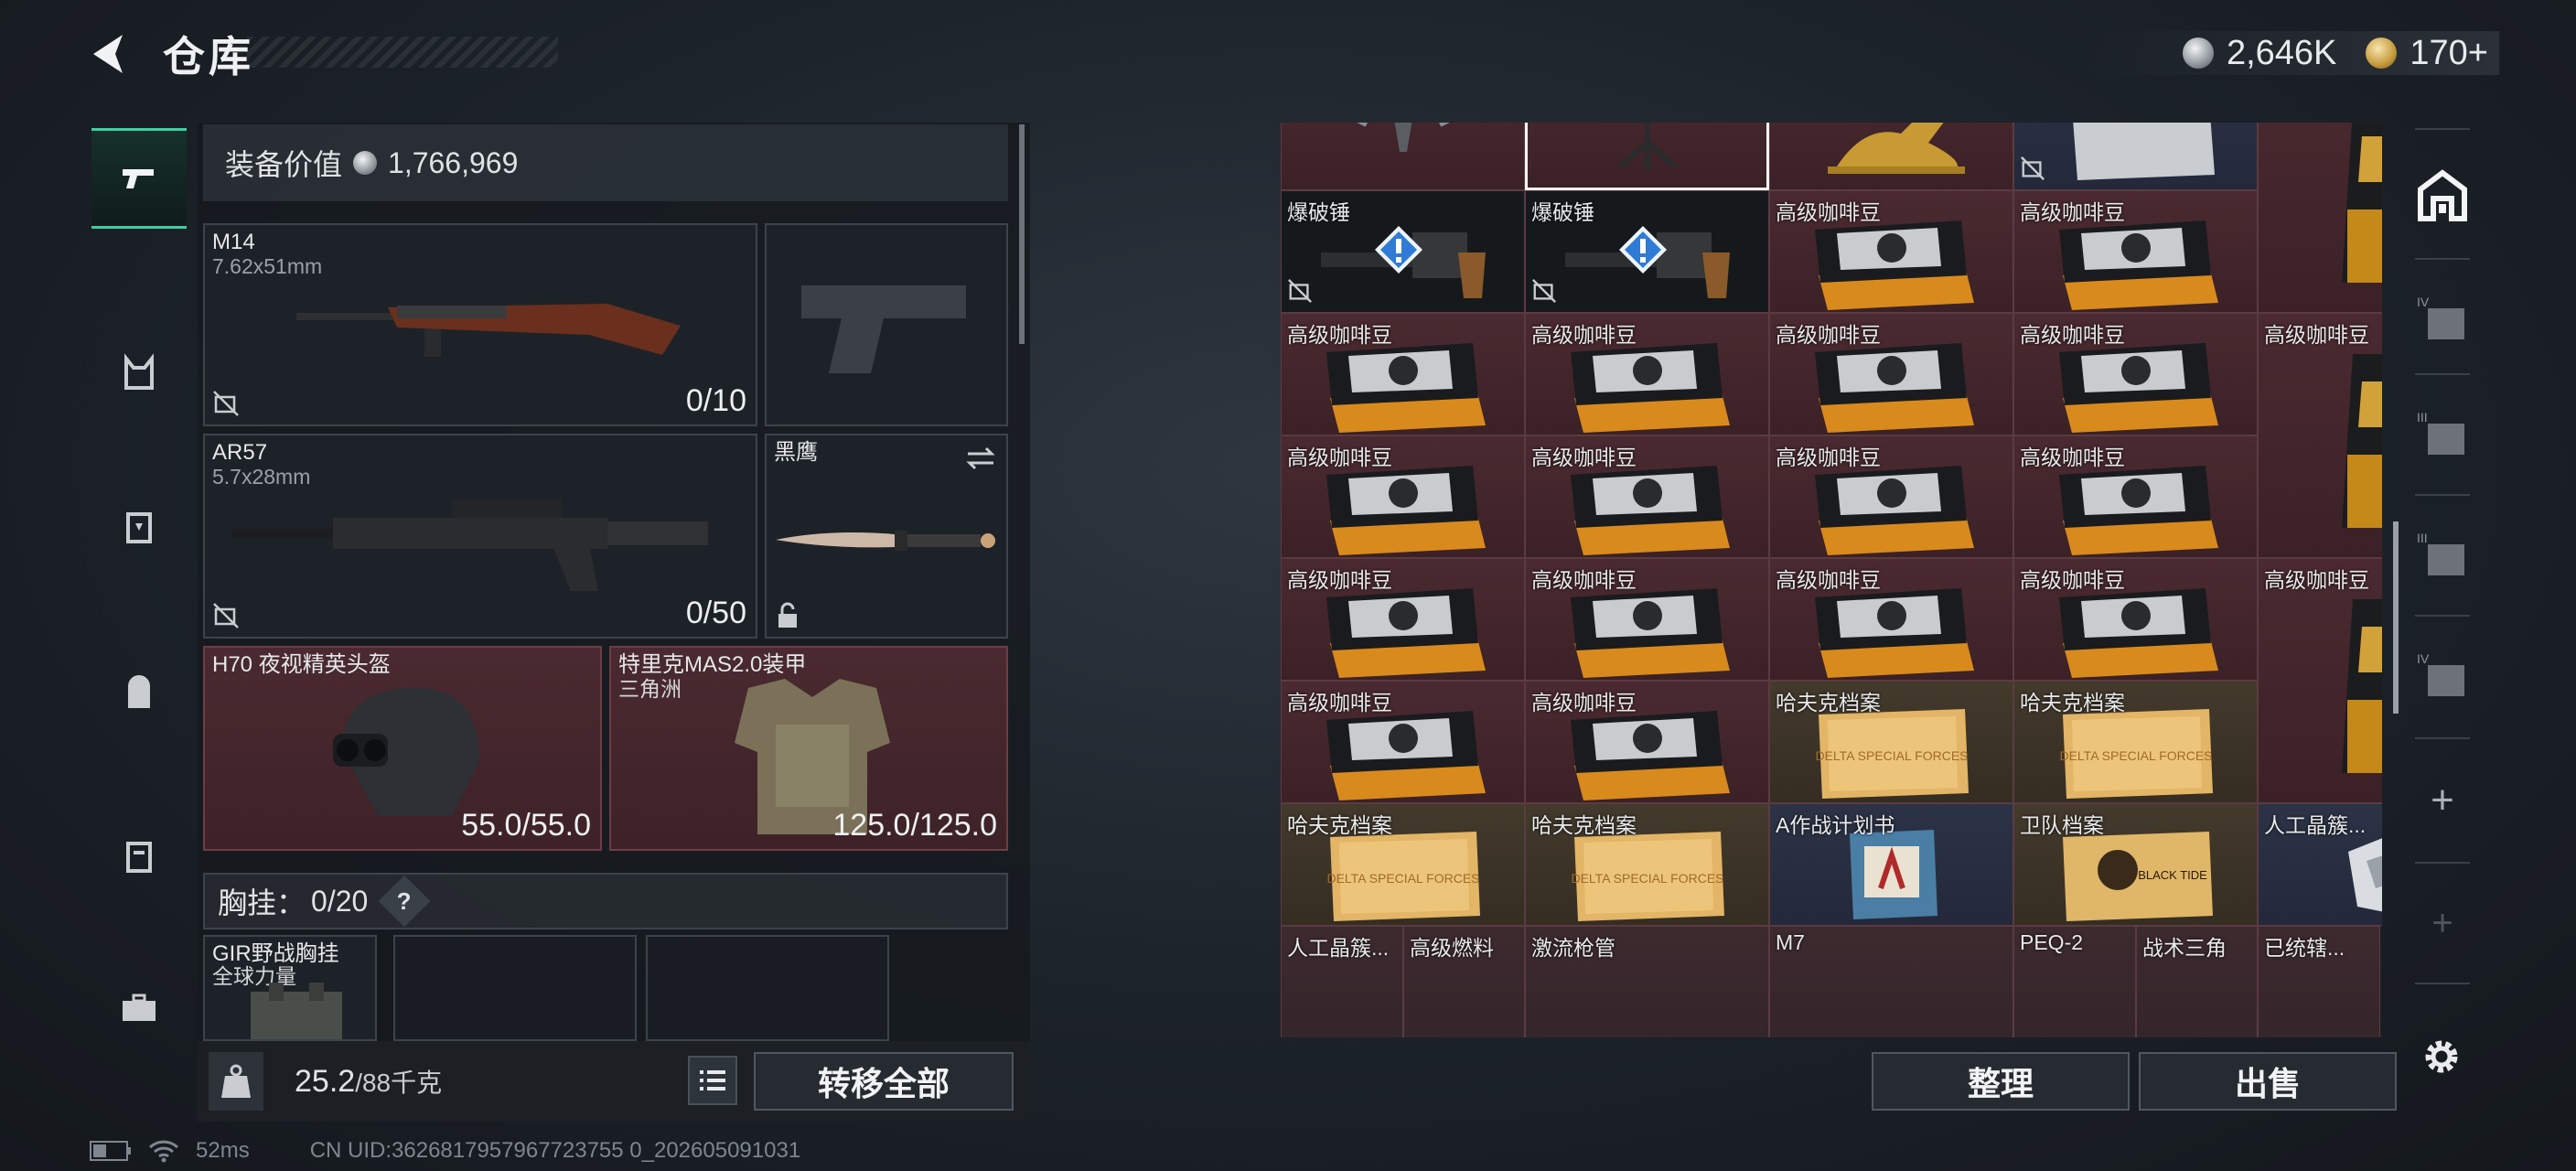  I want to click on primary-weapon-slot: M14 7.62x51mm 0/10, so click(480, 324).